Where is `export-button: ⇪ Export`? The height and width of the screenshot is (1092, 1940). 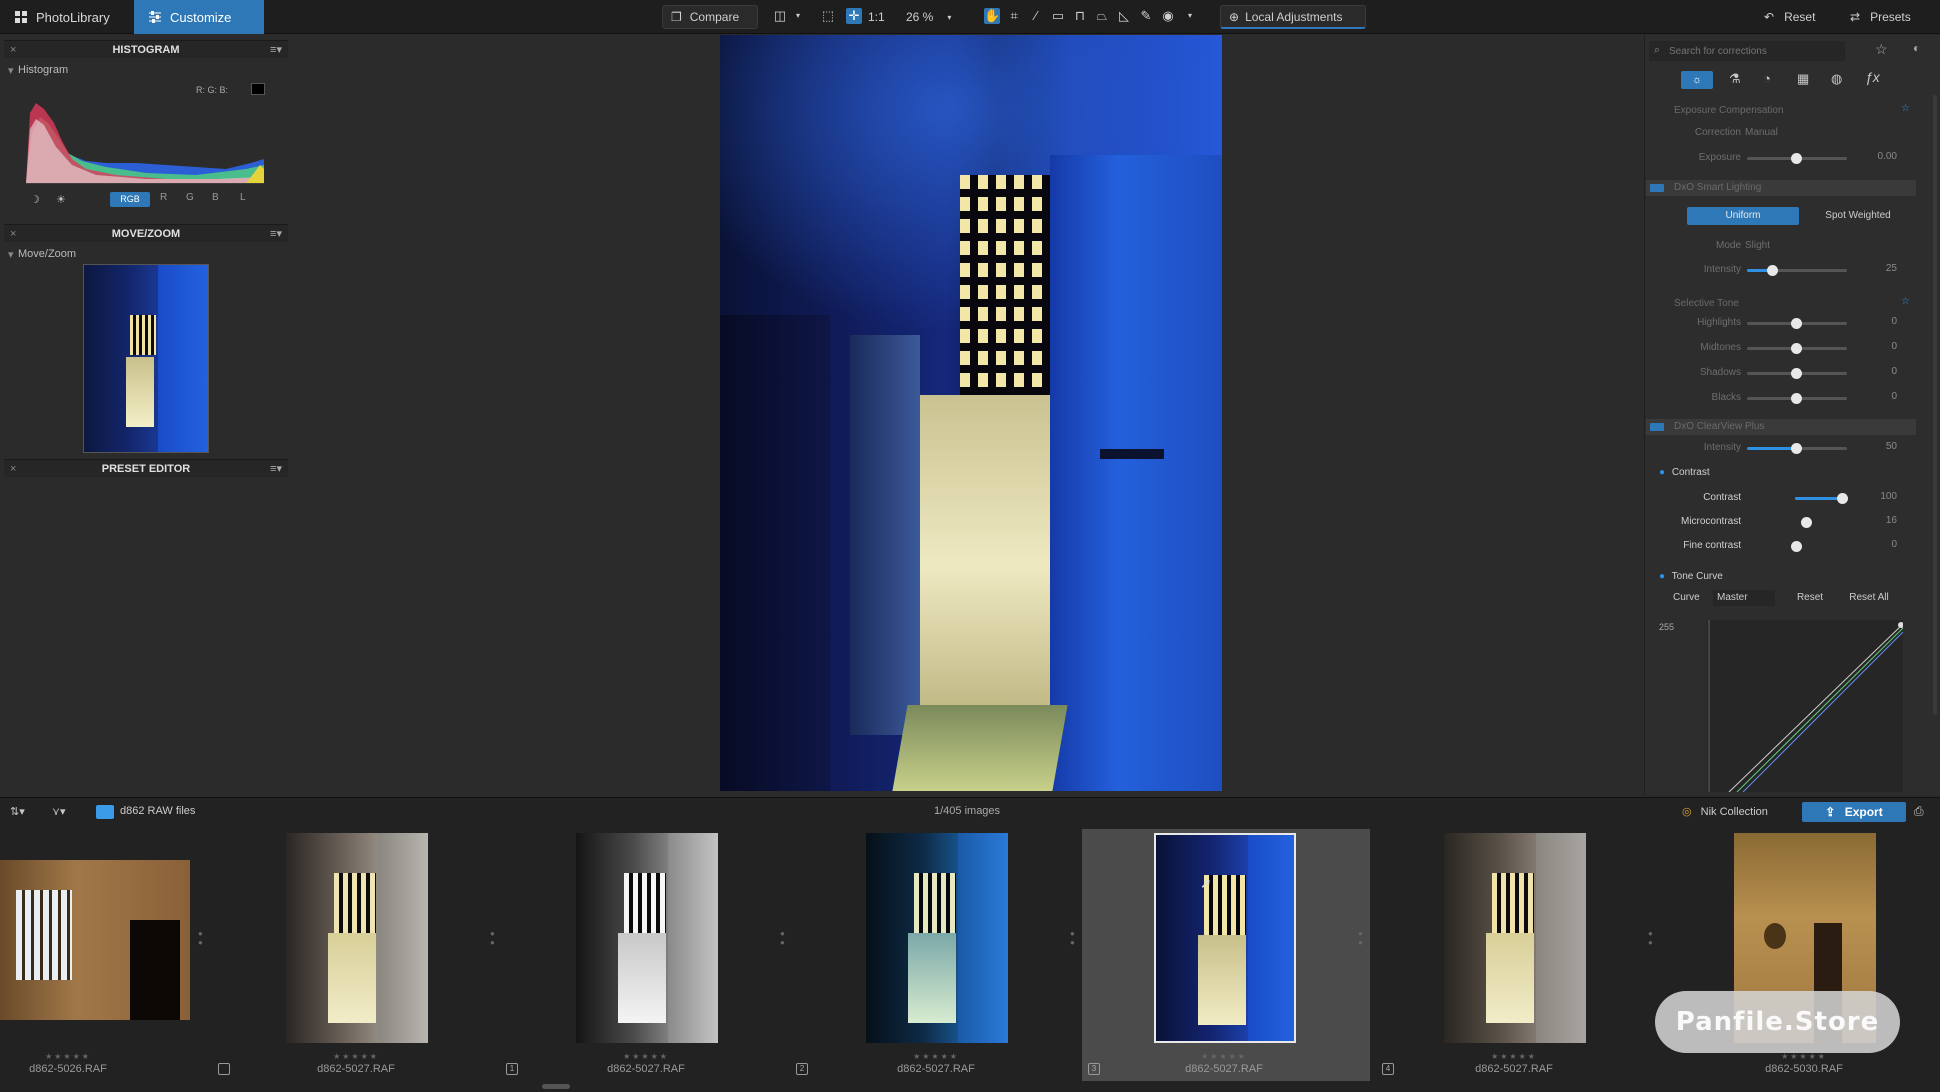 export-button: ⇪ Export is located at coordinates (1854, 812).